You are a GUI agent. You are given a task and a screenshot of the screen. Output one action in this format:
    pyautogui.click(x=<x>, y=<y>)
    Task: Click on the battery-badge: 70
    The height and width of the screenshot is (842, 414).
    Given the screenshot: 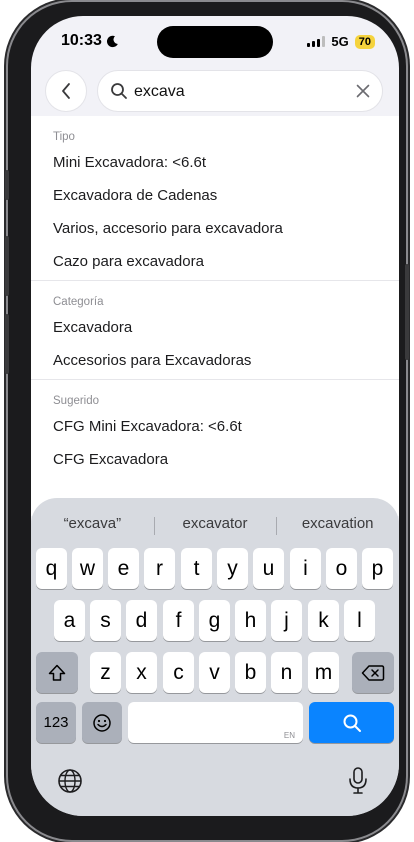 What is the action you would take?
    pyautogui.click(x=364, y=41)
    